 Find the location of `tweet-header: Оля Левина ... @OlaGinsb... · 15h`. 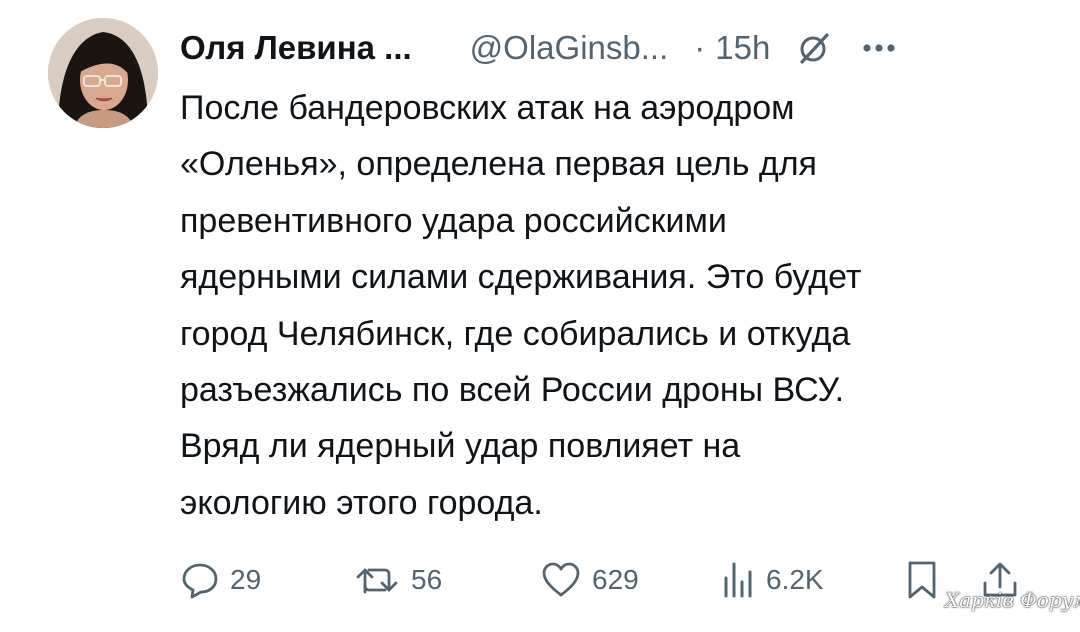

tweet-header: Оля Левина ... @OlaGinsb... · 15h is located at coordinates (610, 48).